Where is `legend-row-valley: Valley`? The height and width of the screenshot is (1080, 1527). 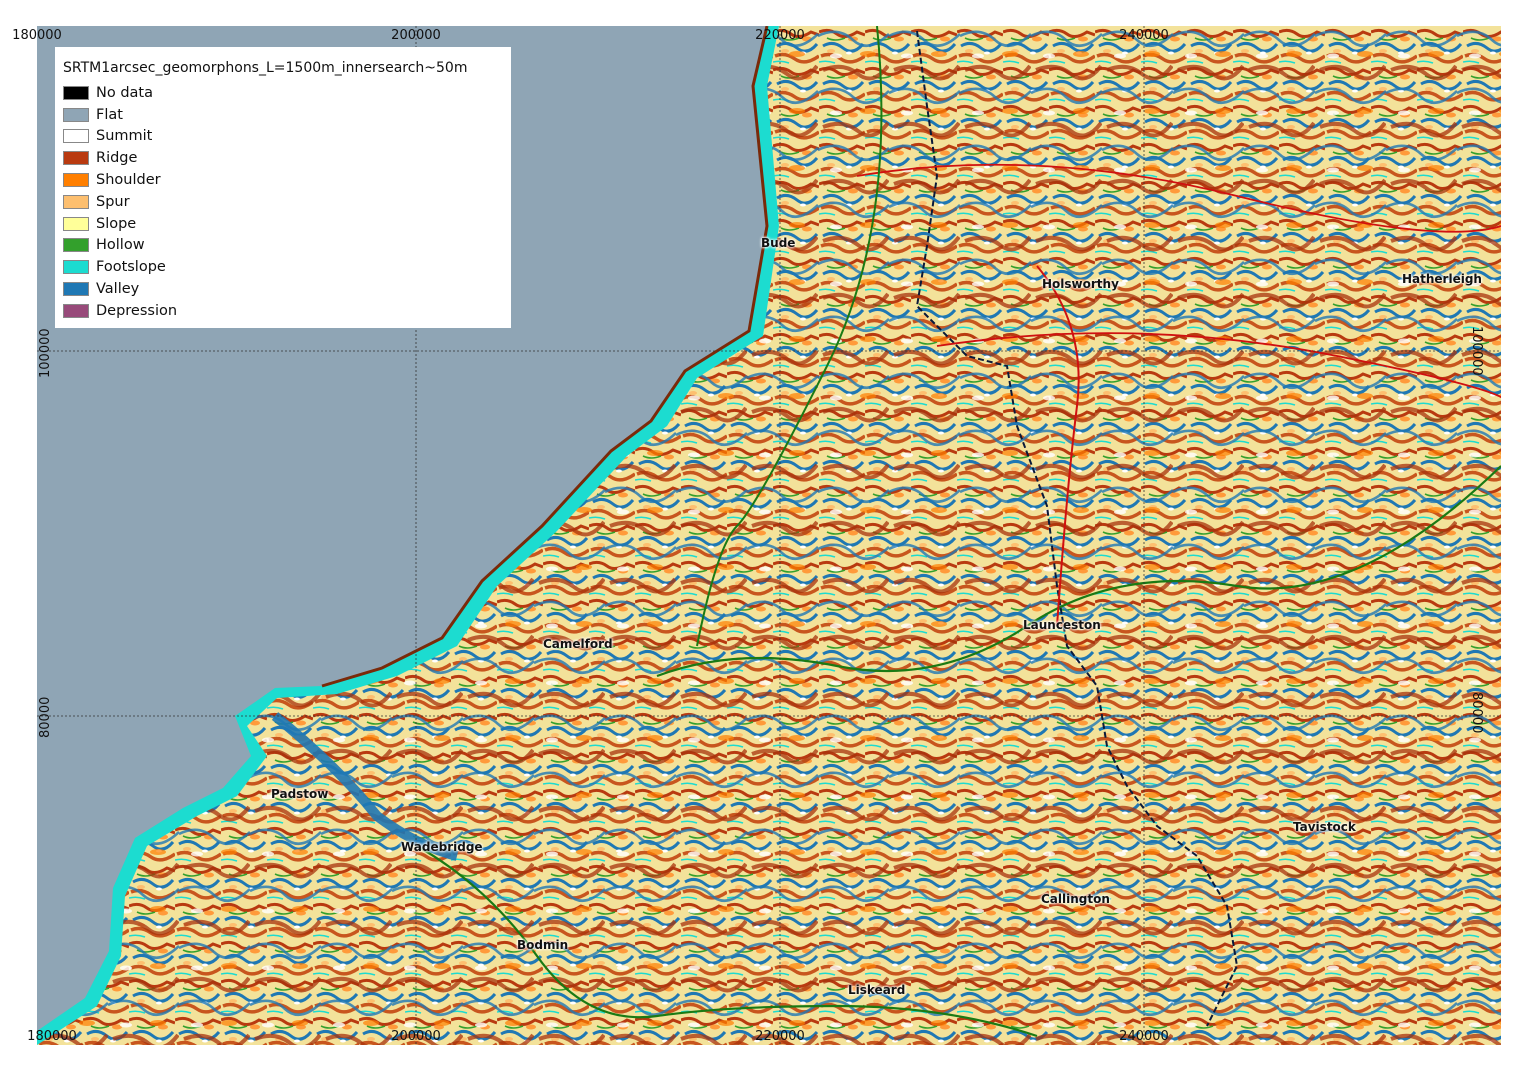
legend-row-valley: Valley is located at coordinates (287, 289).